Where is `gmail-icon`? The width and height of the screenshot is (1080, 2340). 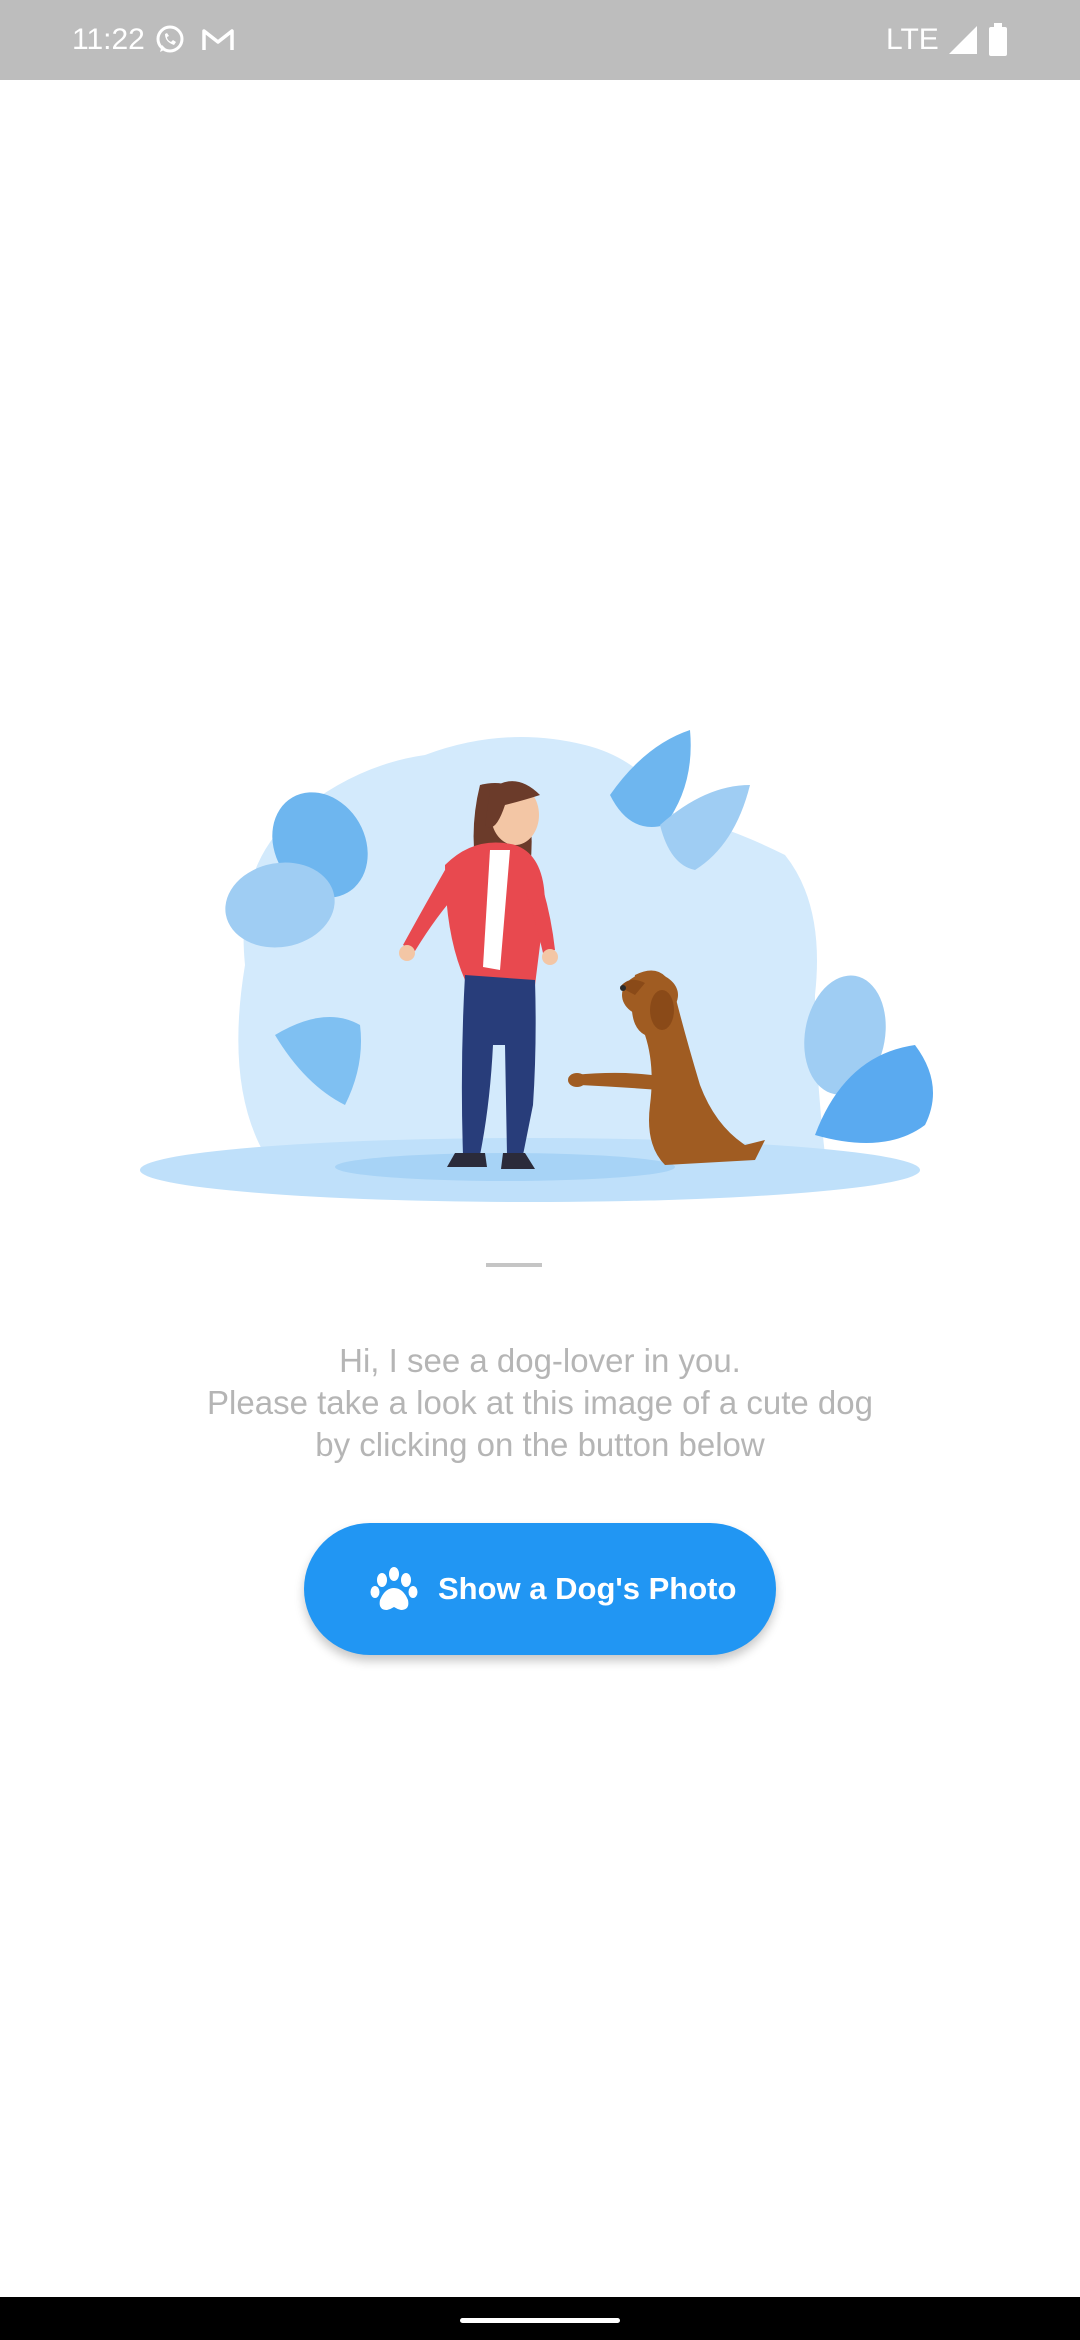
gmail-icon is located at coordinates (218, 39).